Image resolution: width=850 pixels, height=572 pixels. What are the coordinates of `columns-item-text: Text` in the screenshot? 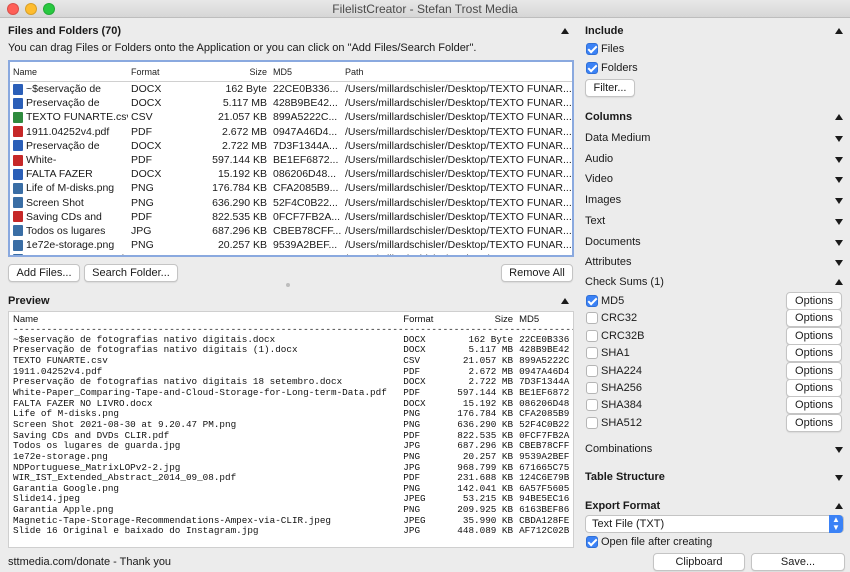 It's located at (595, 221).